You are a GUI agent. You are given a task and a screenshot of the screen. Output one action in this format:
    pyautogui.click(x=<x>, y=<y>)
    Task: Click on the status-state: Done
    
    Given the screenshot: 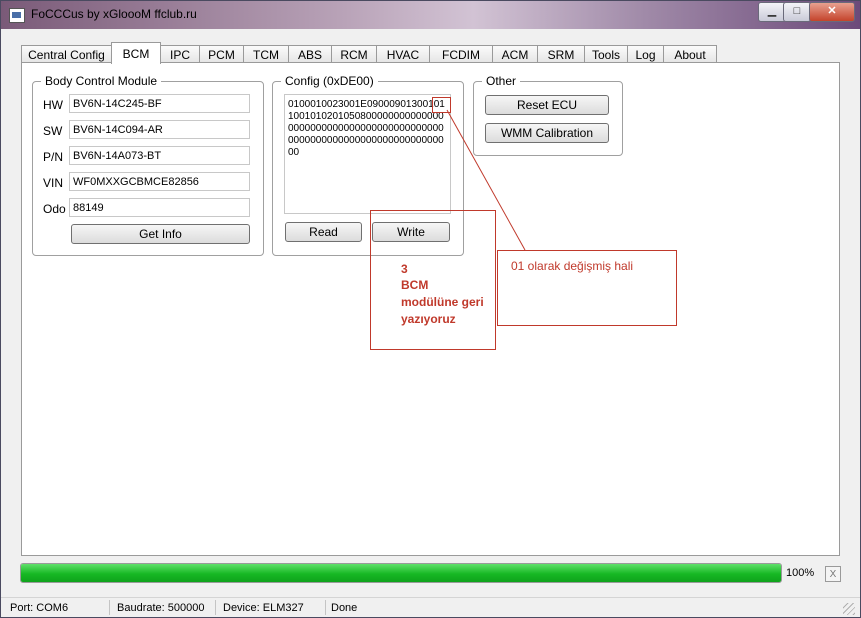 What is the action you would take?
    pyautogui.click(x=344, y=608)
    